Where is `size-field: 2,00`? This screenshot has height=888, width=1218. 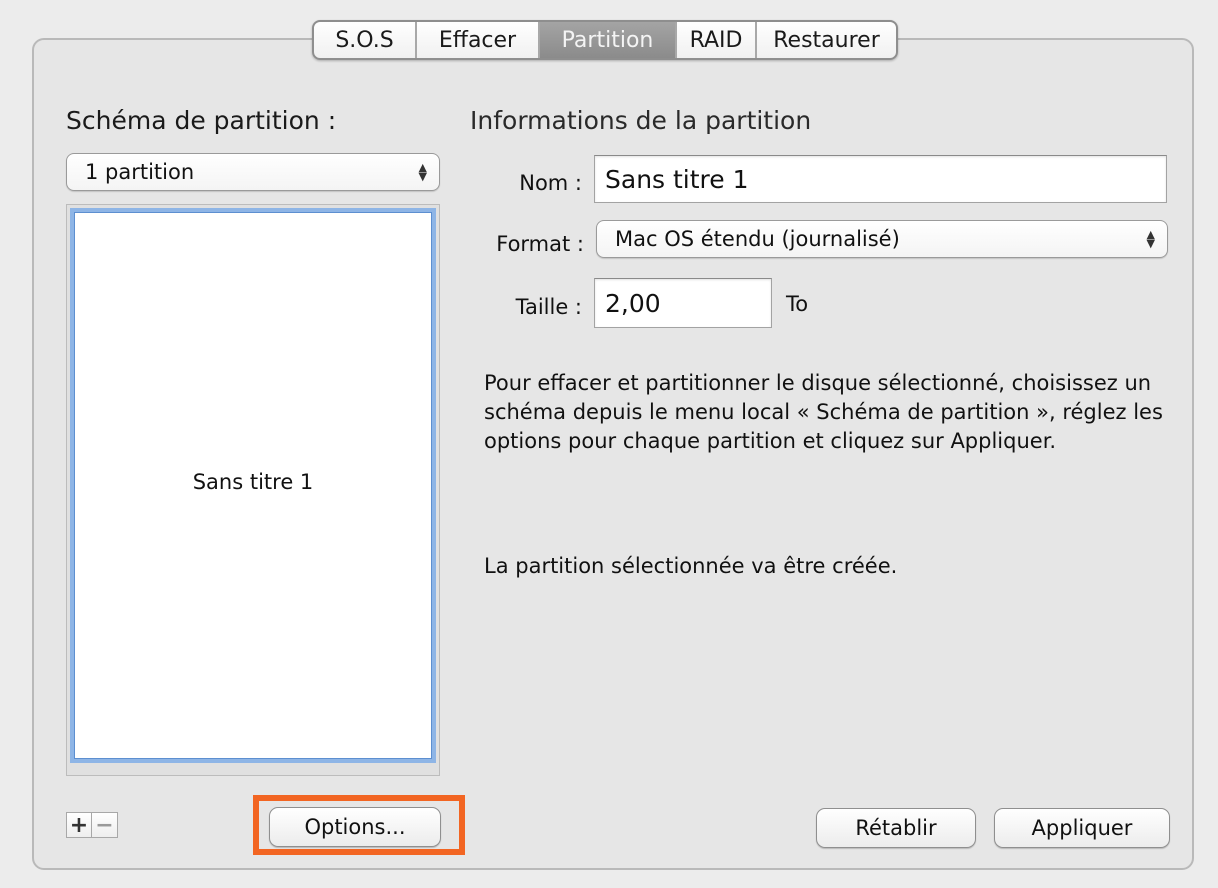 size-field: 2,00 is located at coordinates (683, 303).